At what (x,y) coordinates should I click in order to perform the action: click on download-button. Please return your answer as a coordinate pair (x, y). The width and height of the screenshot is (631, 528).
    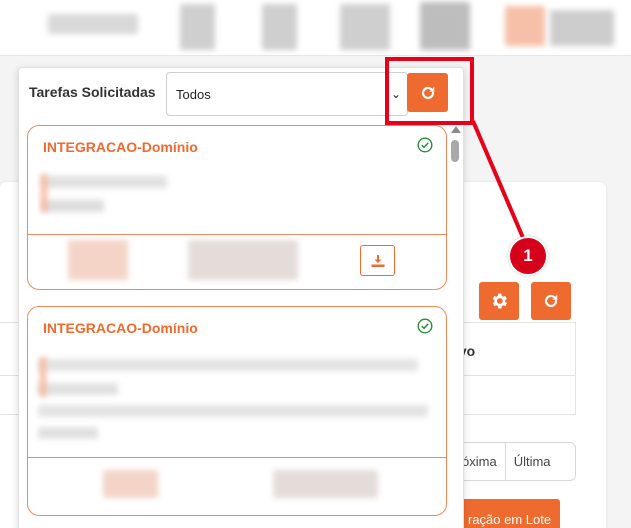
    Looking at the image, I should click on (377, 260).